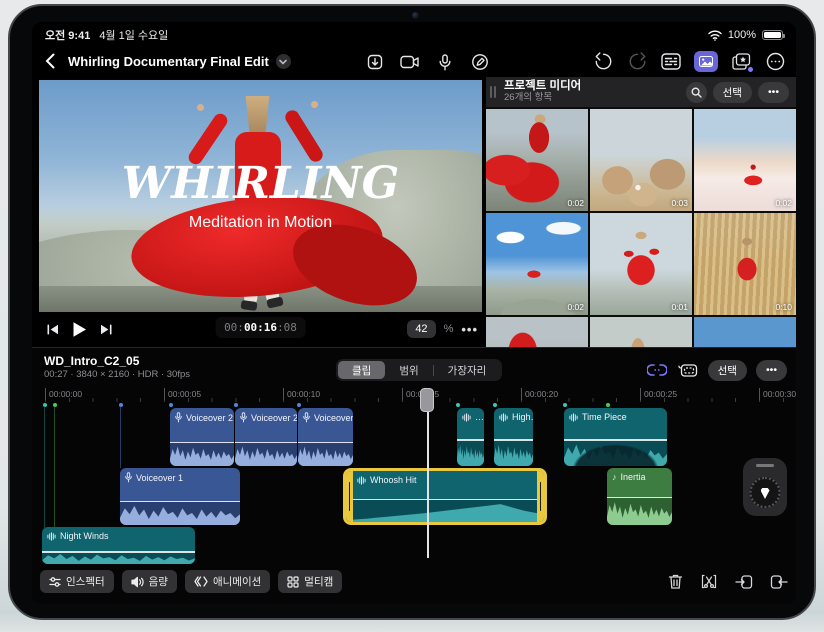  What do you see at coordinates (106, 329) in the screenshot?
I see `skip-to-end-icon` at bounding box center [106, 329].